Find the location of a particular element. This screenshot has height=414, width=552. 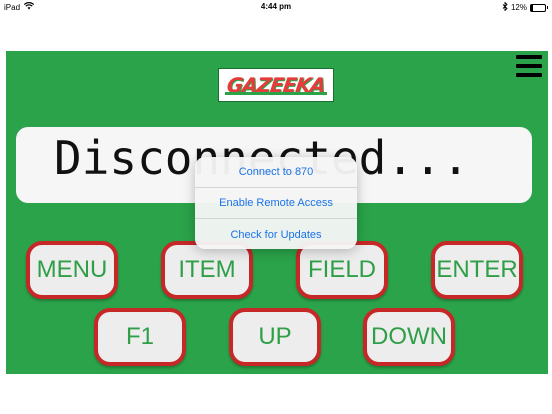

enter-button: ENTER is located at coordinates (477, 270).